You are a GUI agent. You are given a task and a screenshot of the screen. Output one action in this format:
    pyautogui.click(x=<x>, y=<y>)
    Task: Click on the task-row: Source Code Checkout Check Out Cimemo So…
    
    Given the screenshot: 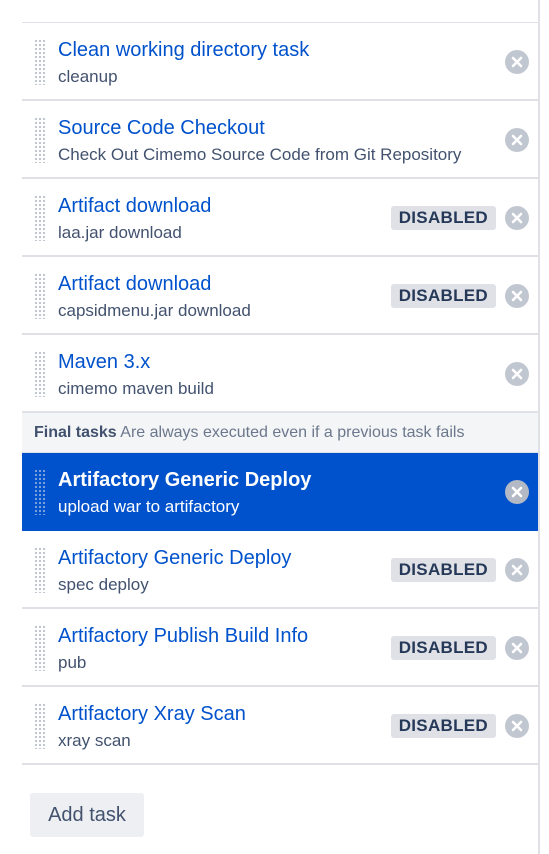 What is the action you would take?
    pyautogui.click(x=280, y=140)
    